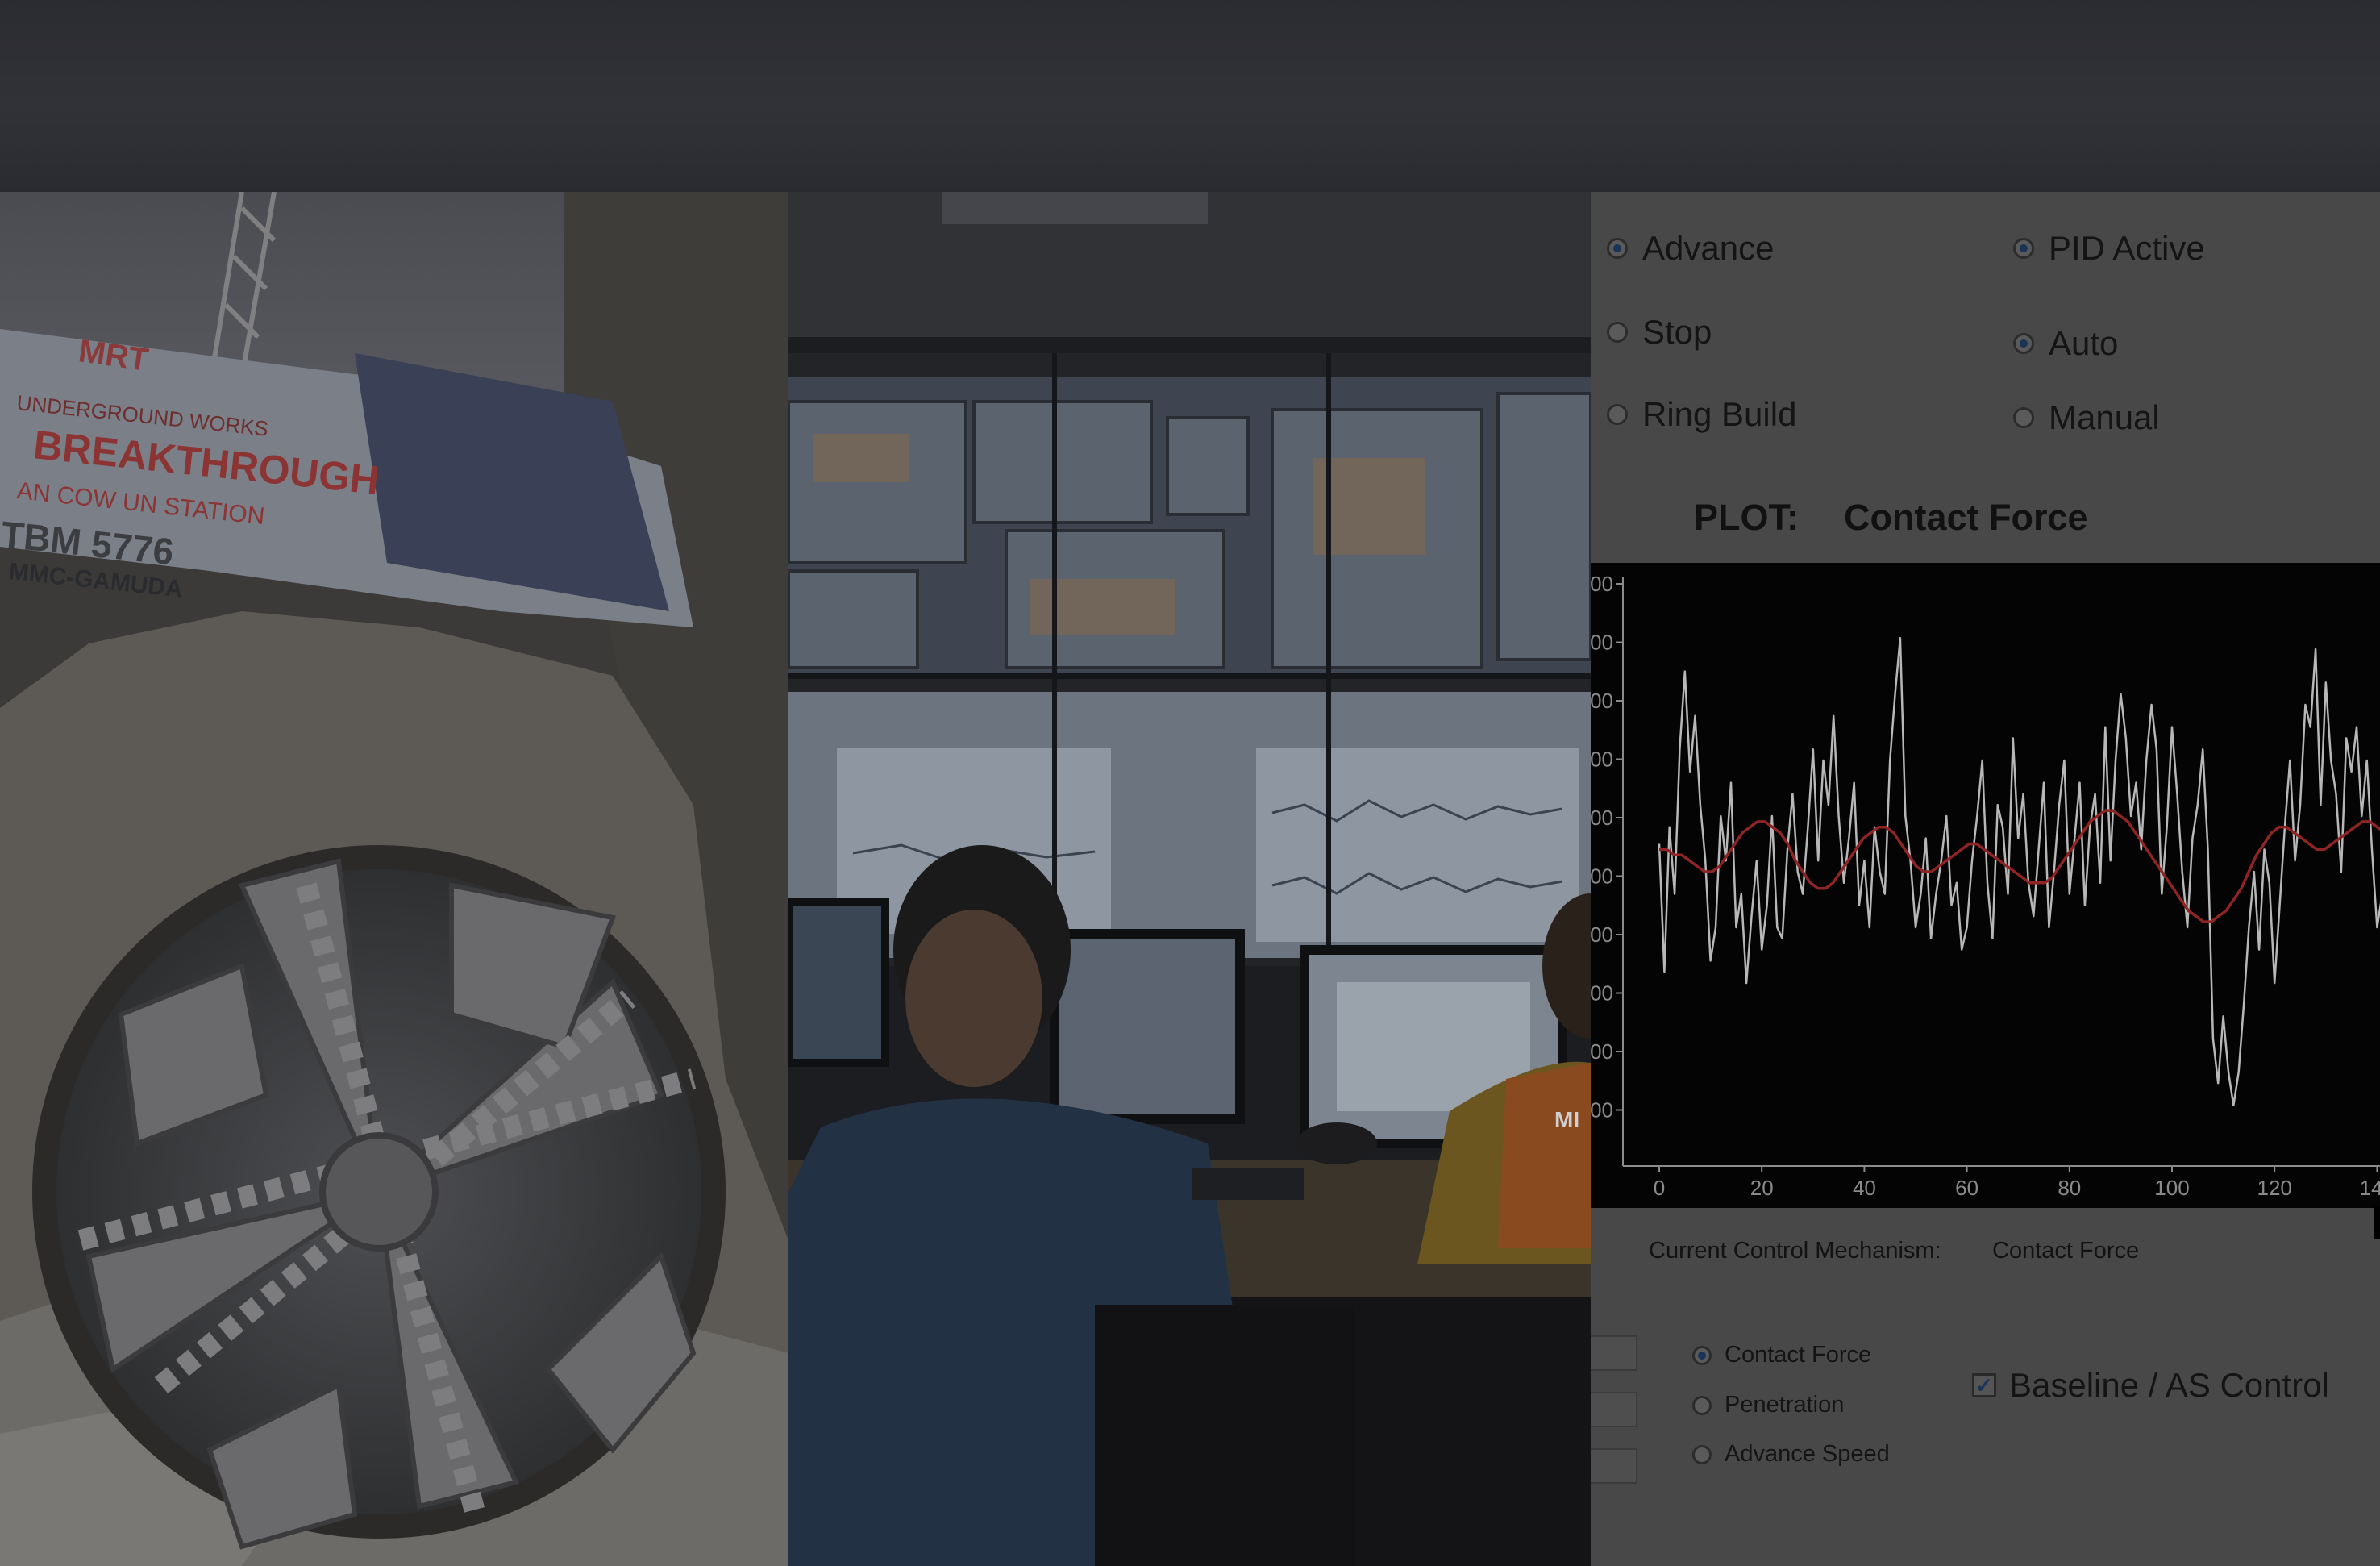 This screenshot has height=1566, width=2380. I want to click on baseline-as-control-label: Baseline / AS Control, so click(2169, 1385).